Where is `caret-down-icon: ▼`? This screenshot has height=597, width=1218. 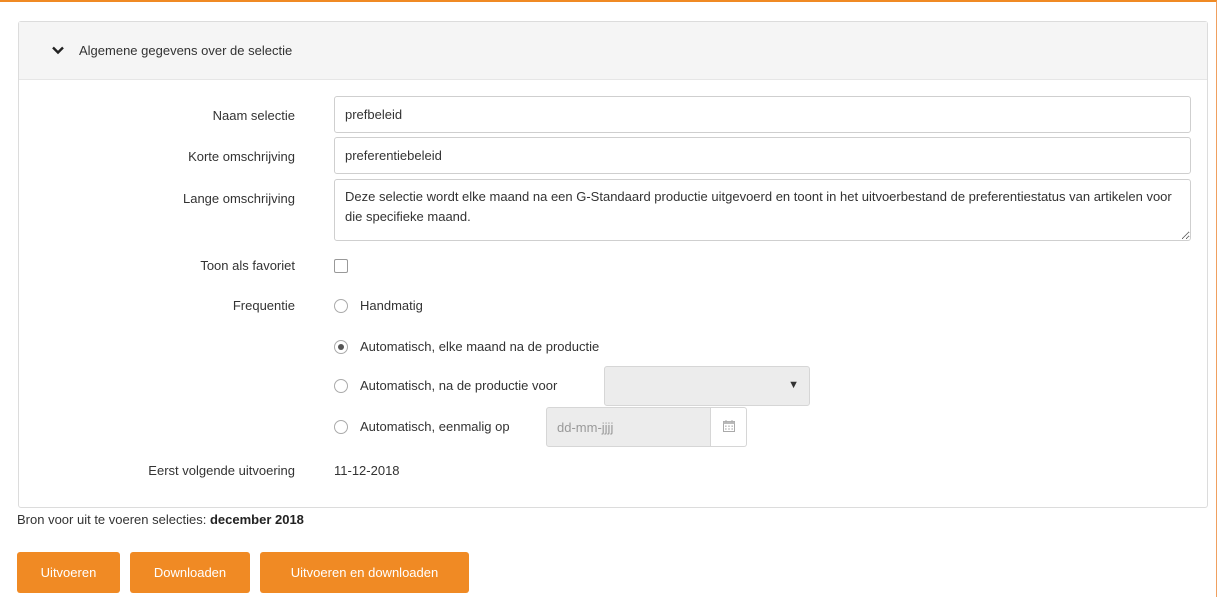 caret-down-icon: ▼ is located at coordinates (793, 385).